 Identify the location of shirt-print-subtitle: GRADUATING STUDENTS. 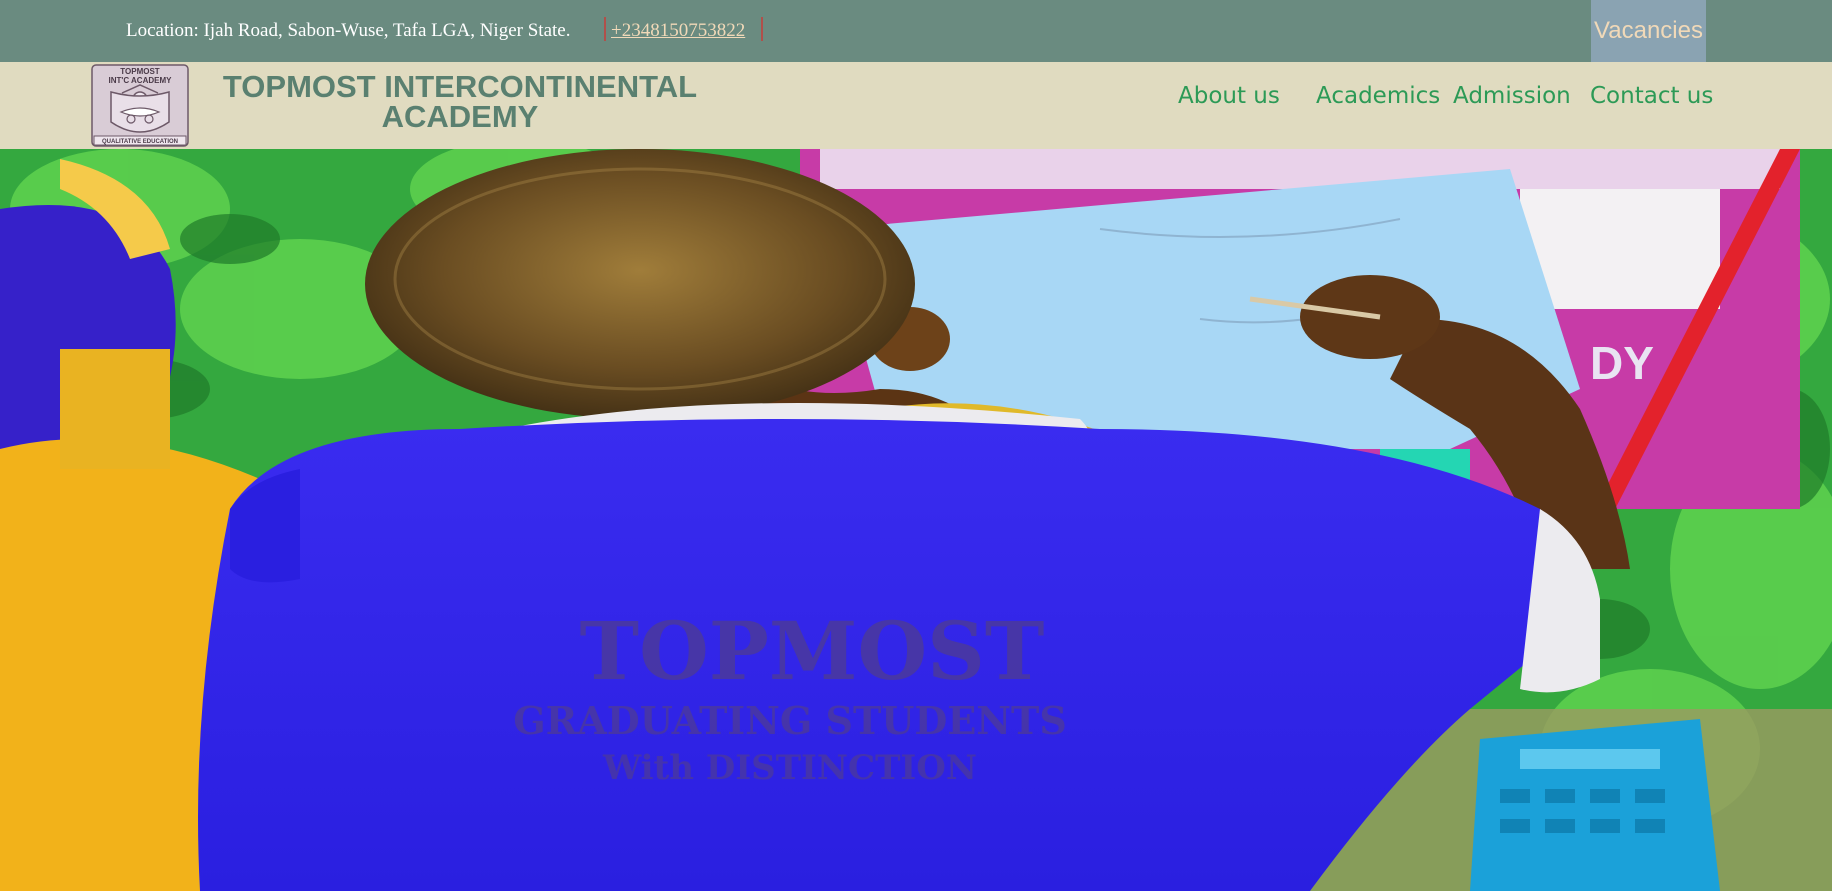
(790, 720).